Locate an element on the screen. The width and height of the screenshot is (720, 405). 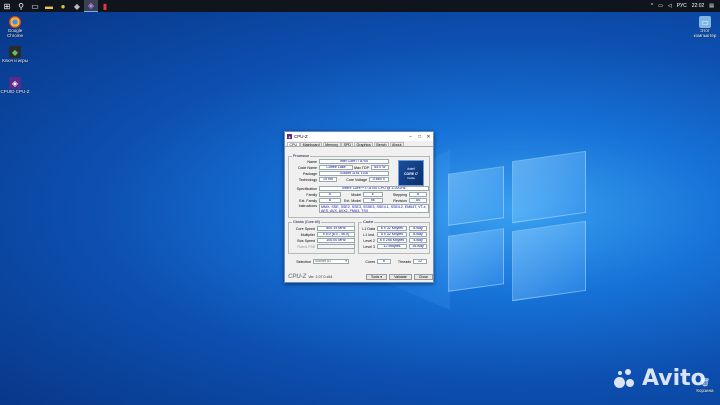
chrome-icon is located at coordinates (15, 22).